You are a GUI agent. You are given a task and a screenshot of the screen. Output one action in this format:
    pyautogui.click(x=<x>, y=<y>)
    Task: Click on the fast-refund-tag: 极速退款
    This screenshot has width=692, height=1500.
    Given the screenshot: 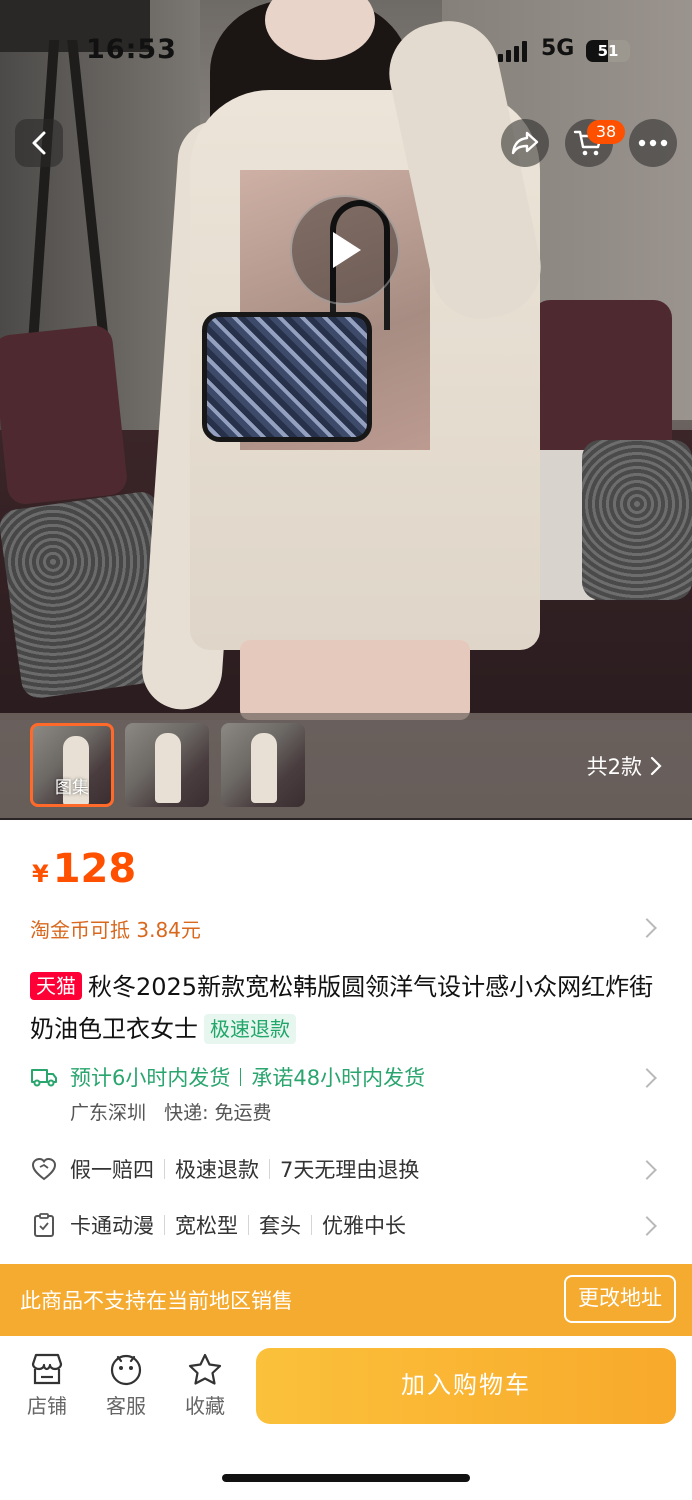 What is the action you would take?
    pyautogui.click(x=250, y=1029)
    